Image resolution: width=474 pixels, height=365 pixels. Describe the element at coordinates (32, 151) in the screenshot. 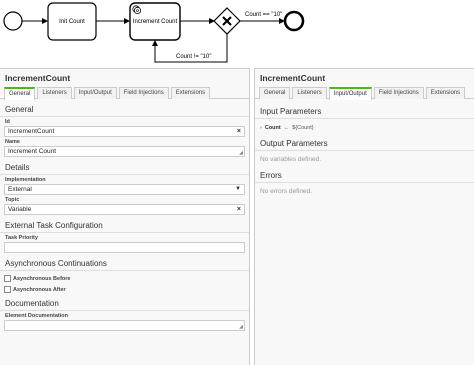

I see `name-value: Increment Count` at that location.